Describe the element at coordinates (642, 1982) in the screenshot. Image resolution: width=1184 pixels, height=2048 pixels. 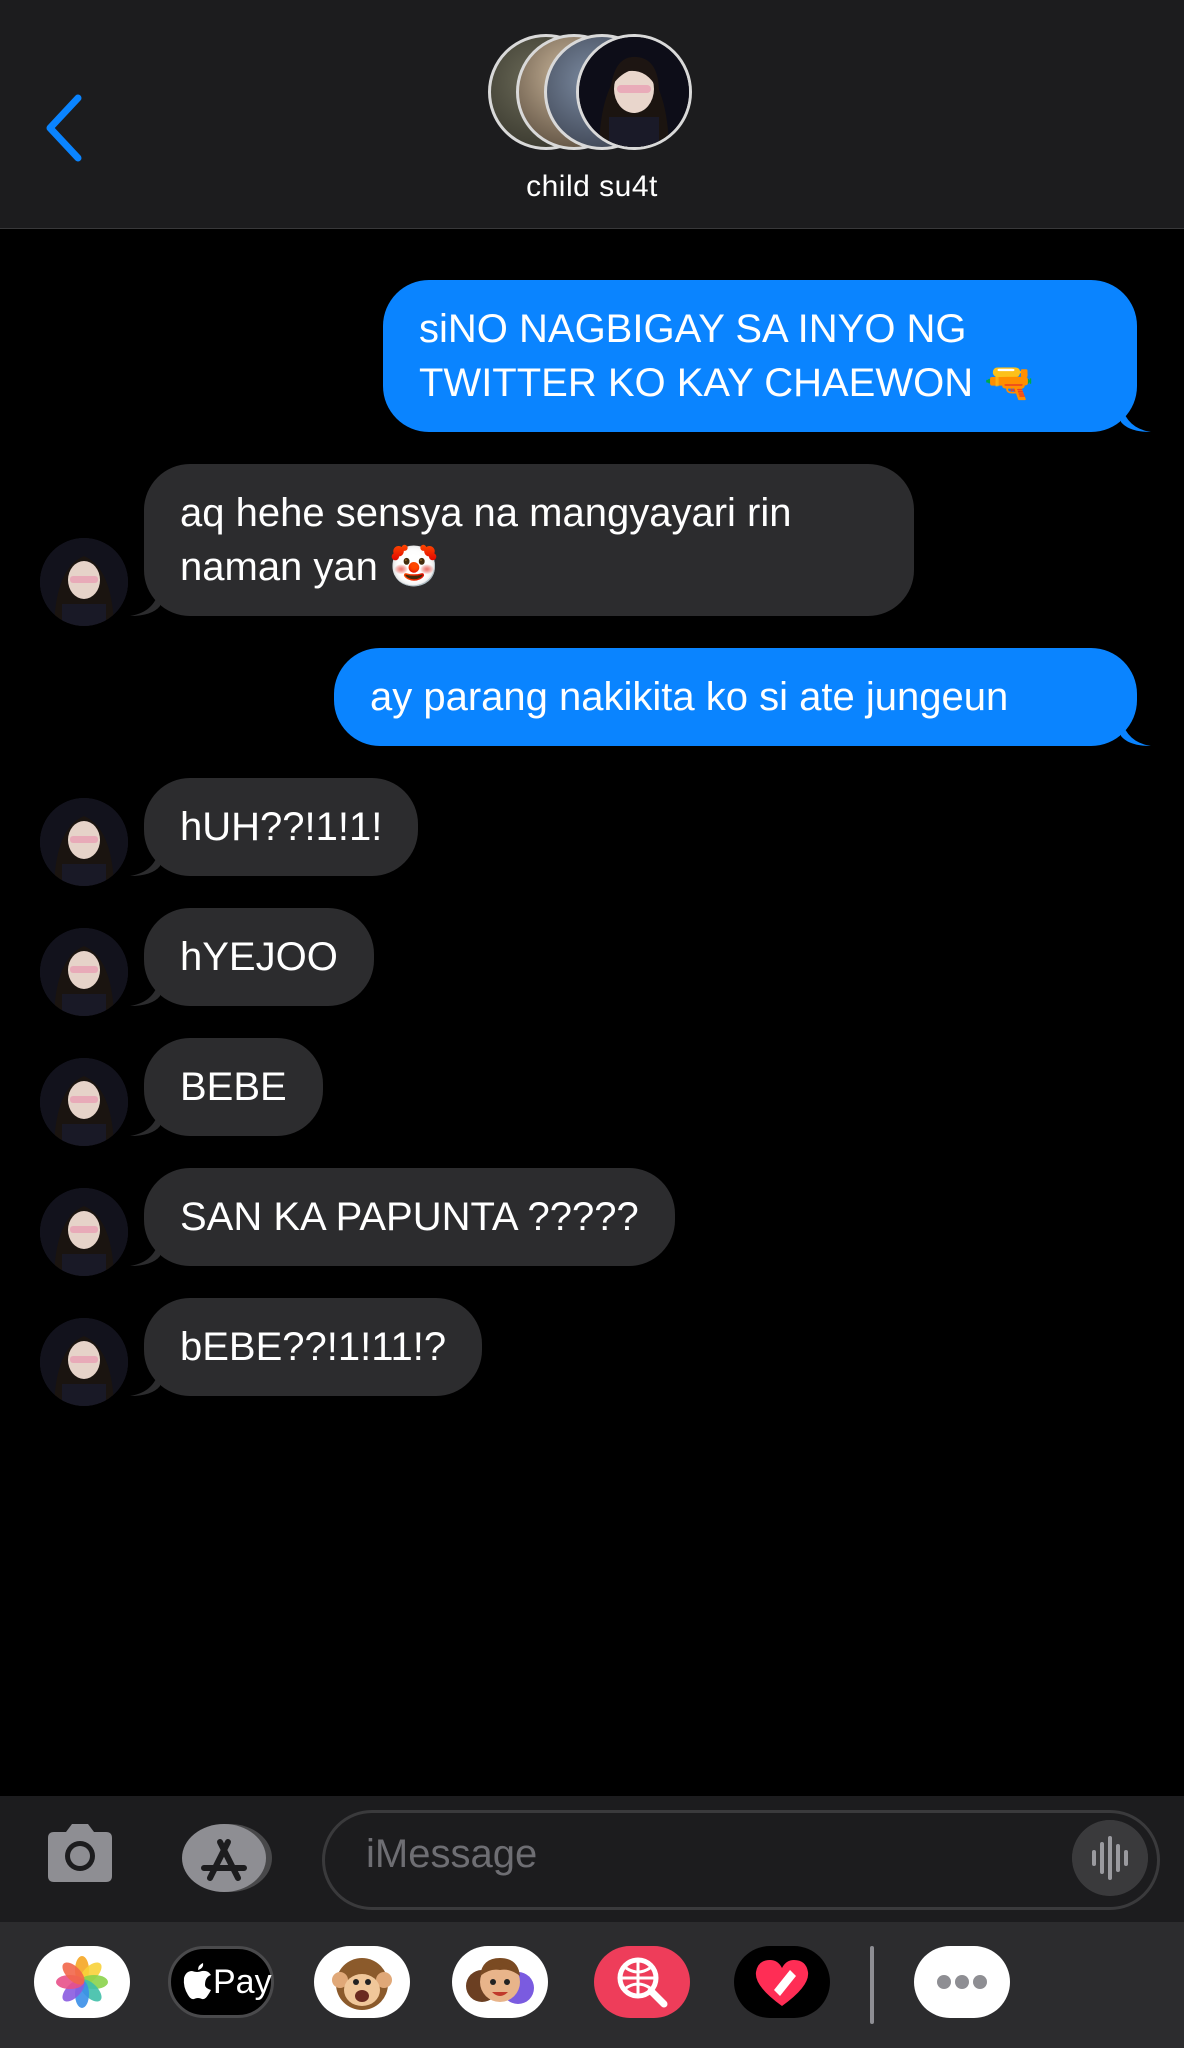
I see `image-search-icon` at that location.